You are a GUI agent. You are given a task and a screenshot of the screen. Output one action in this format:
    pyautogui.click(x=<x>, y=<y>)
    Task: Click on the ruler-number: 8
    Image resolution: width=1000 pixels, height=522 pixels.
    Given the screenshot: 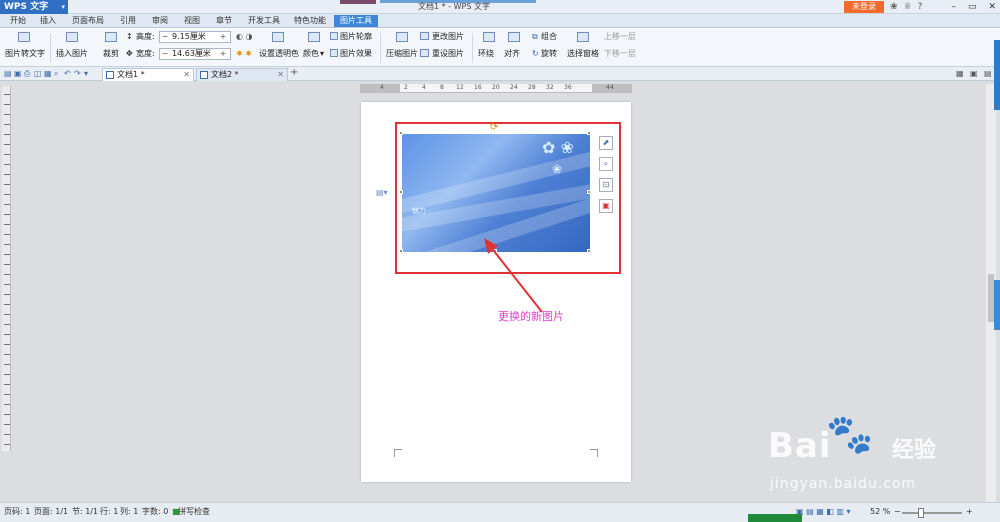 What is the action you would take?
    pyautogui.click(x=442, y=87)
    